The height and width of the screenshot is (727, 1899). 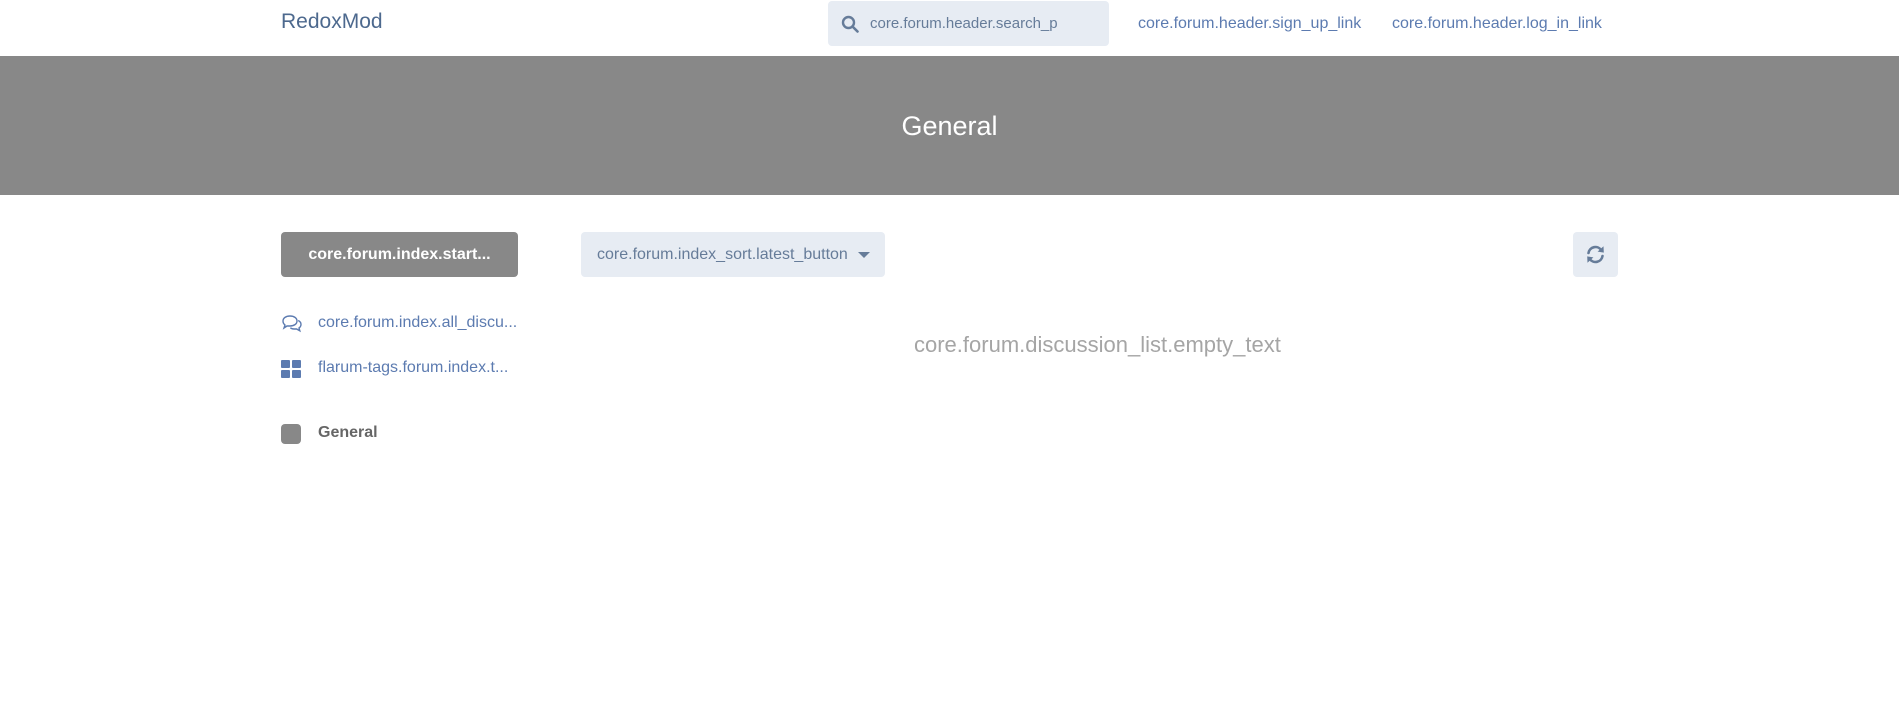 What do you see at coordinates (964, 23) in the screenshot?
I see `search-placeholder: core.forum.header.search_p` at bounding box center [964, 23].